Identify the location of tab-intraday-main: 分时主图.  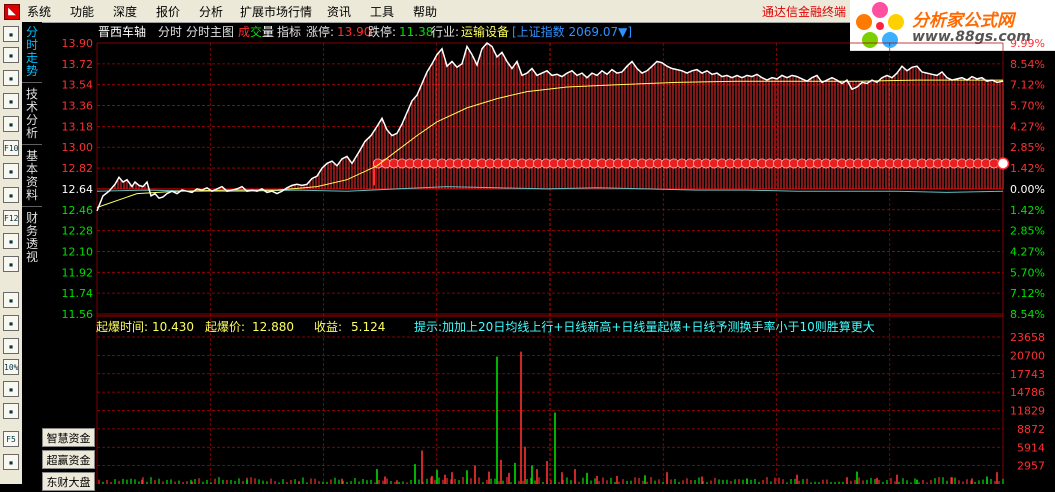
(210, 32).